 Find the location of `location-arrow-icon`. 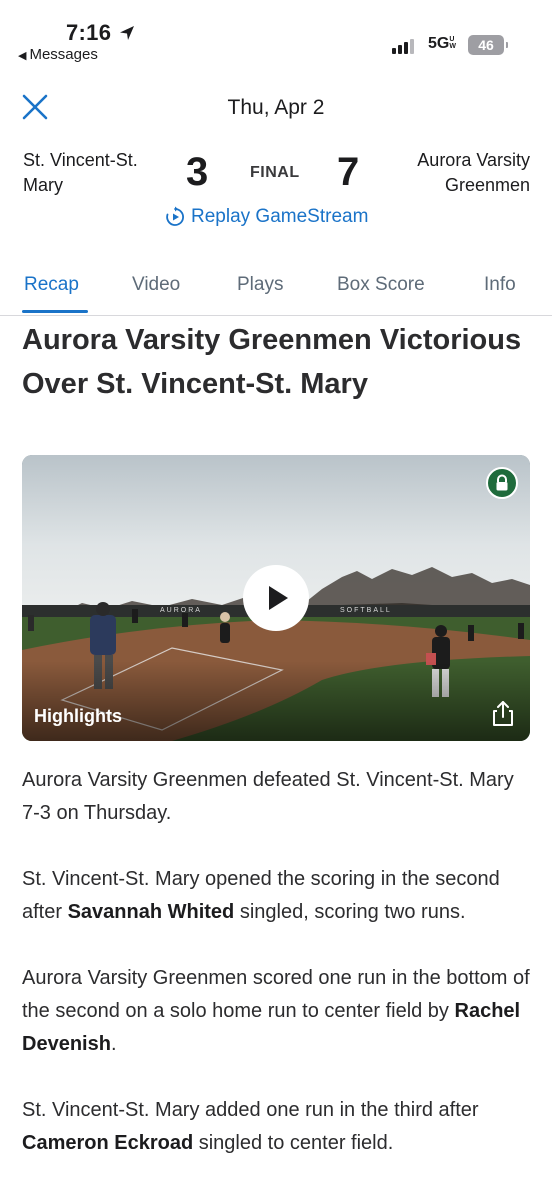

location-arrow-icon is located at coordinates (127, 33).